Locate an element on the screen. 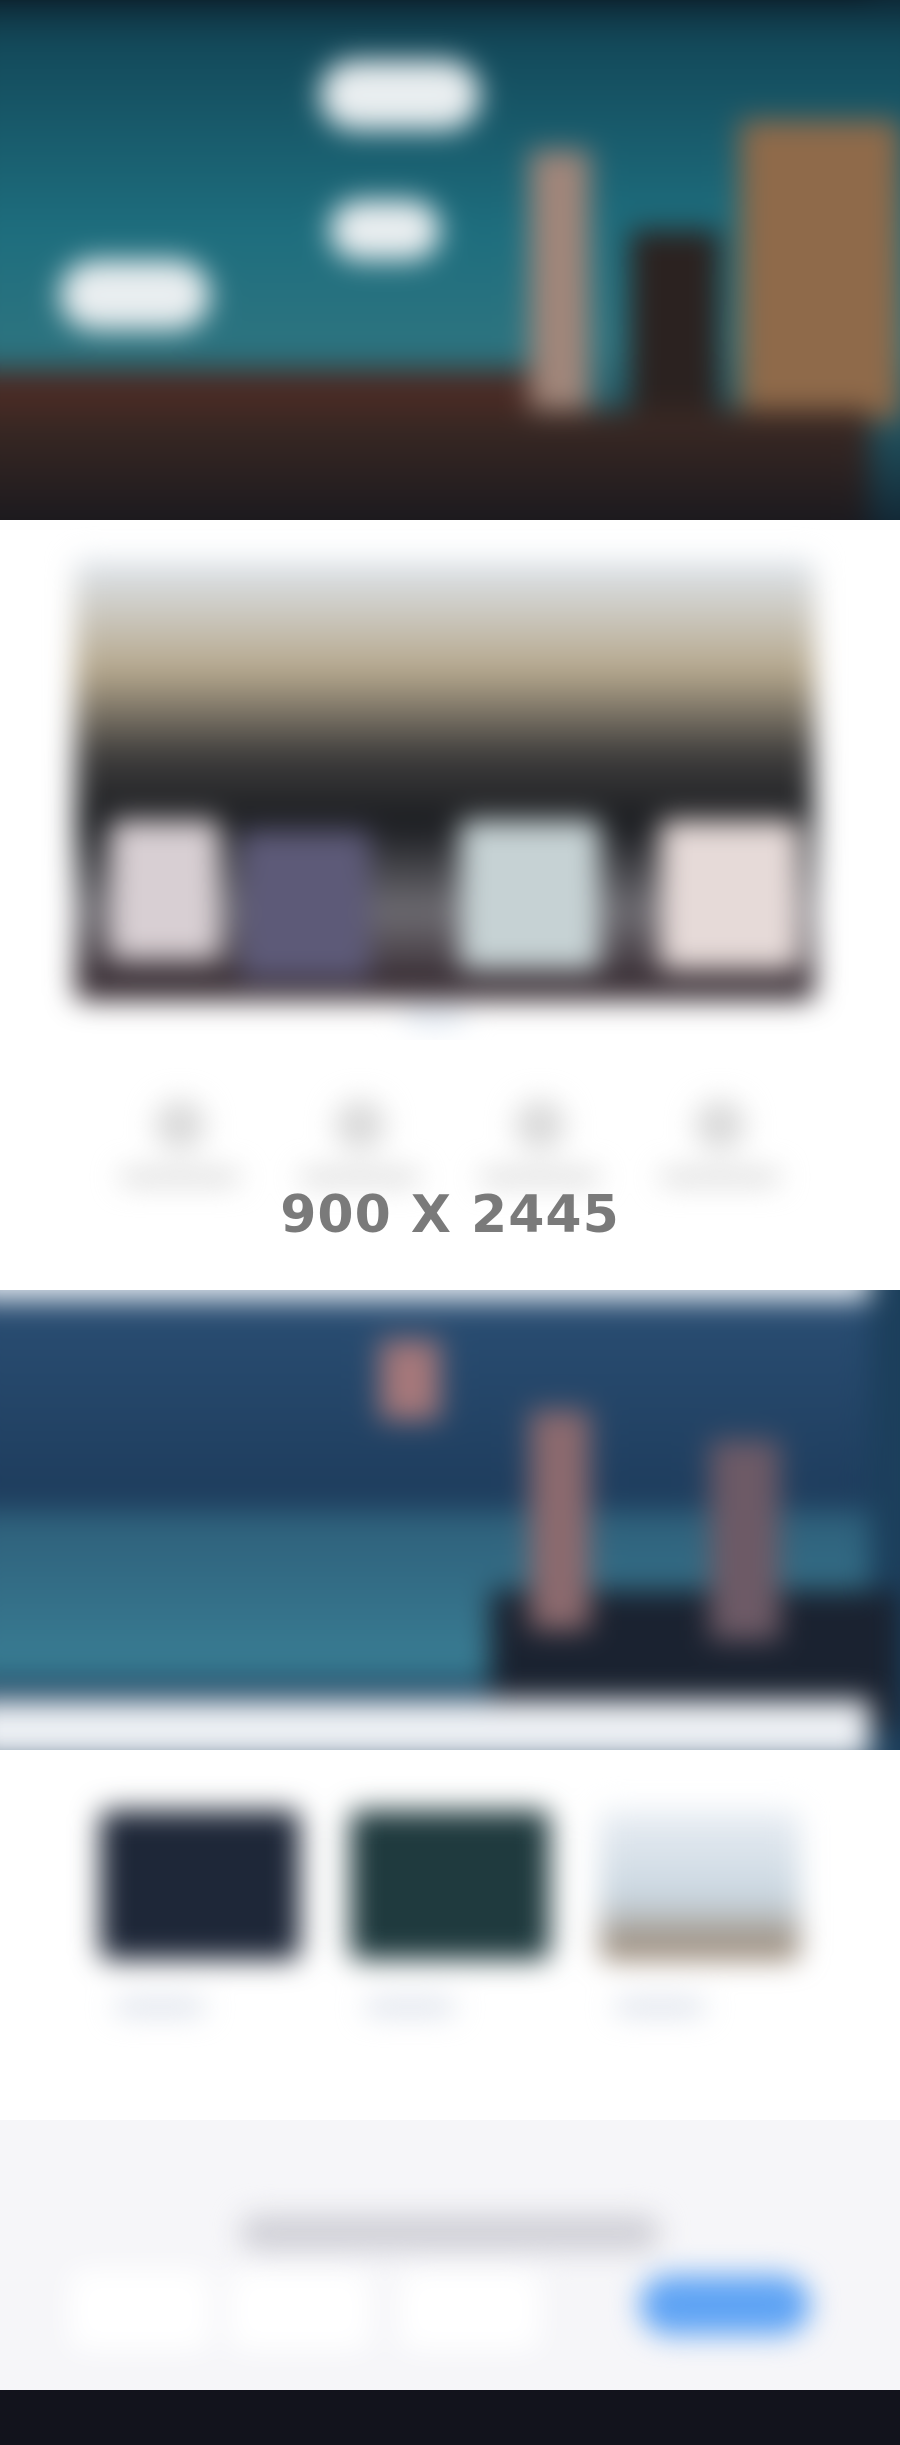 The image size is (900, 2445). carousel-dots is located at coordinates (435, 1018).